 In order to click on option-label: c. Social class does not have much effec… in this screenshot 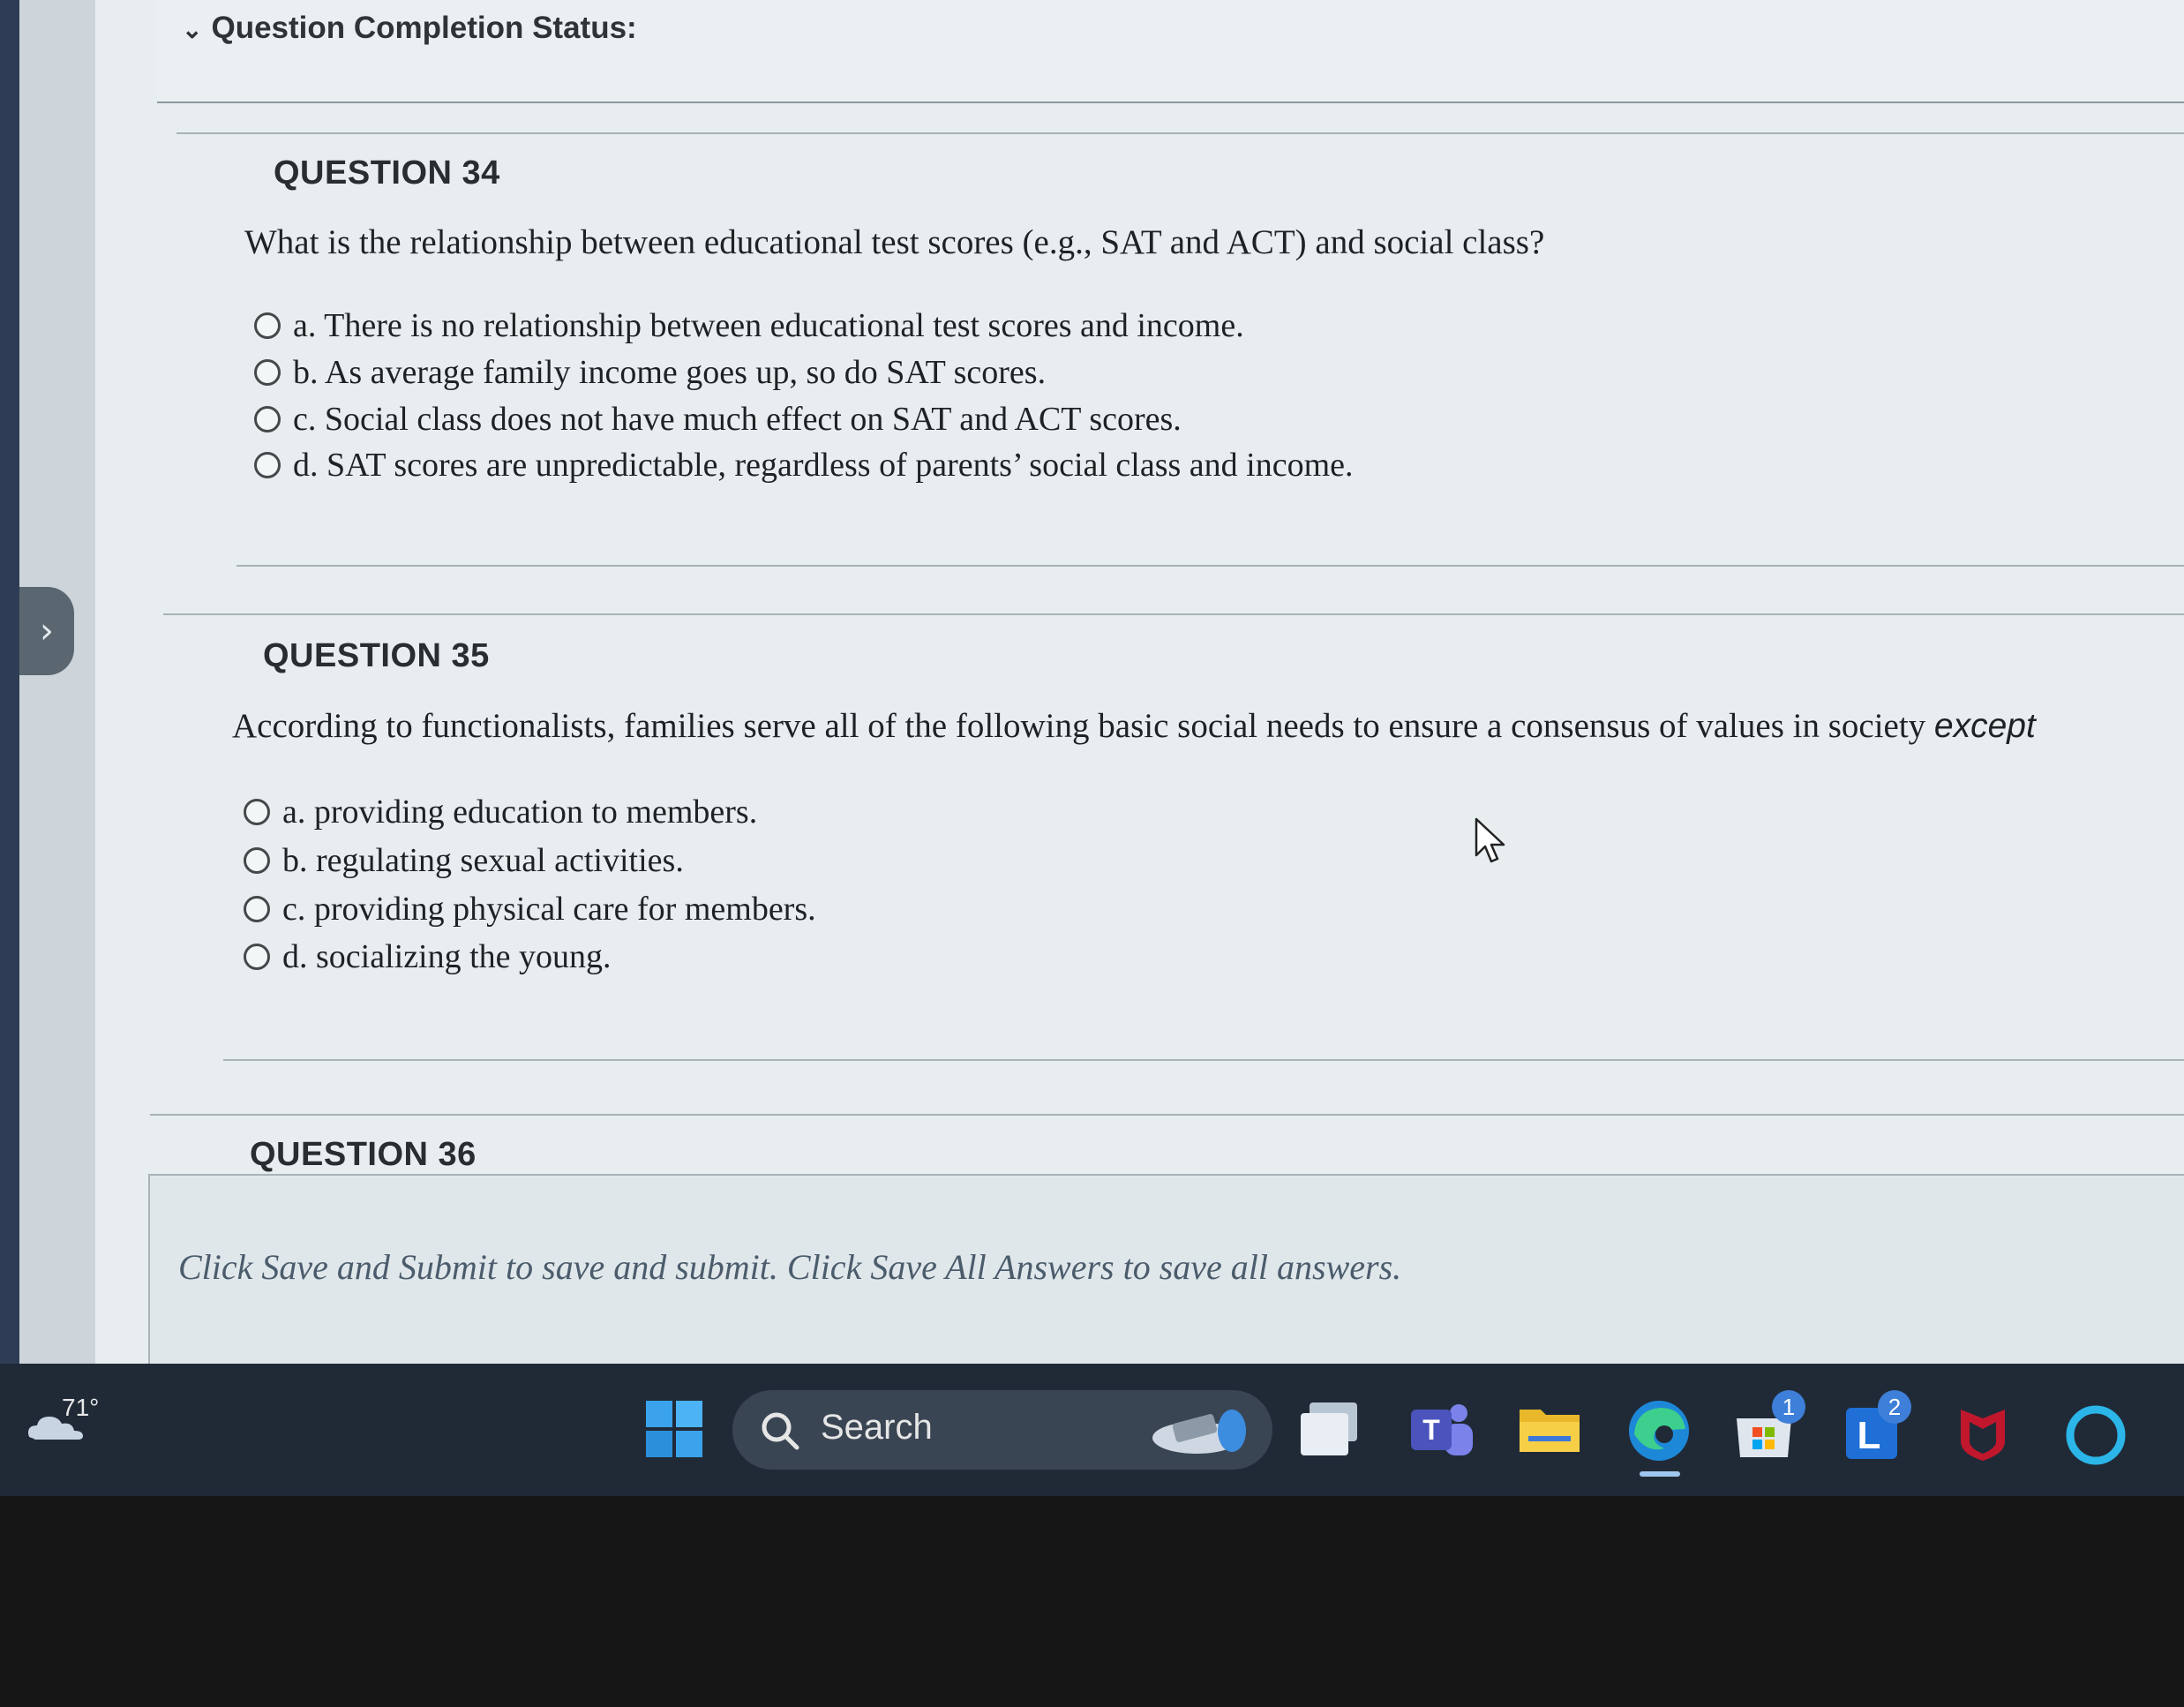, I will do `click(737, 419)`.